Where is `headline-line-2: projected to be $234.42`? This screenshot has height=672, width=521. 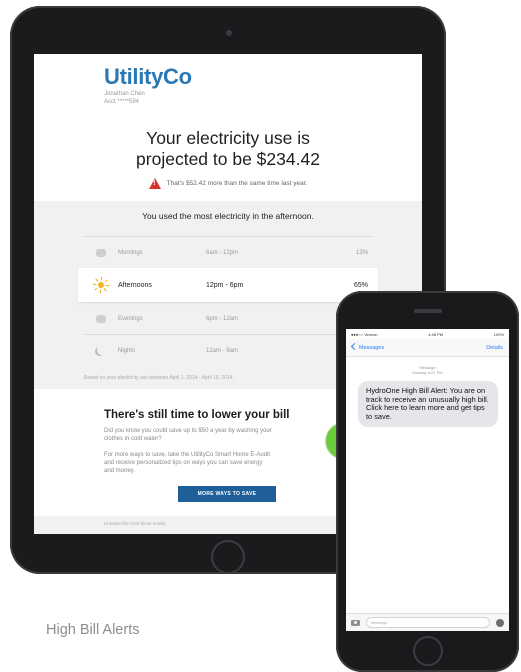 headline-line-2: projected to be $234.42 is located at coordinates (228, 159).